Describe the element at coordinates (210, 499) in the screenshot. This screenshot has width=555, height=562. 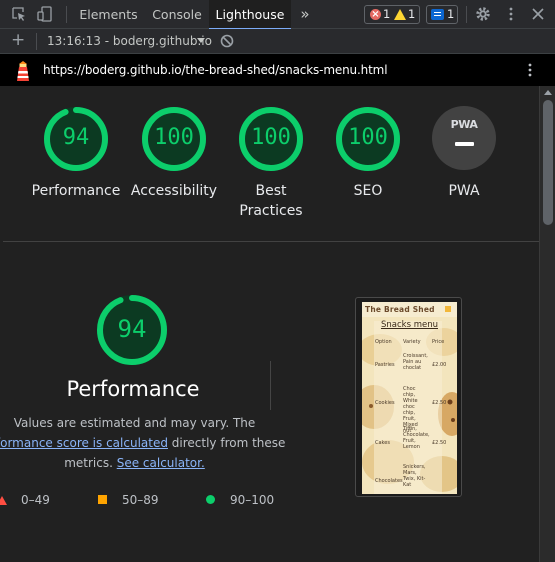
I see `pass-circle-icon` at that location.